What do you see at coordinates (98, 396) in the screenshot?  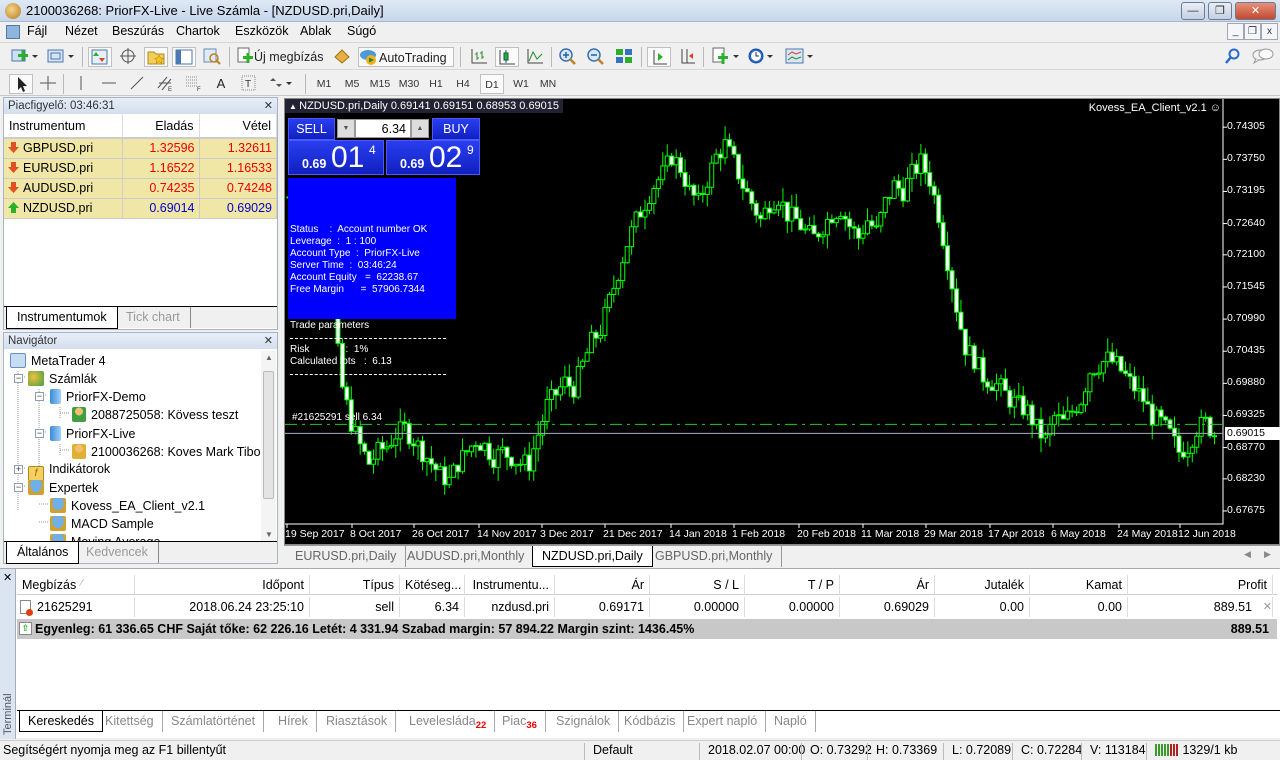 I see `tree-demo-server: PriorFX-Demo` at bounding box center [98, 396].